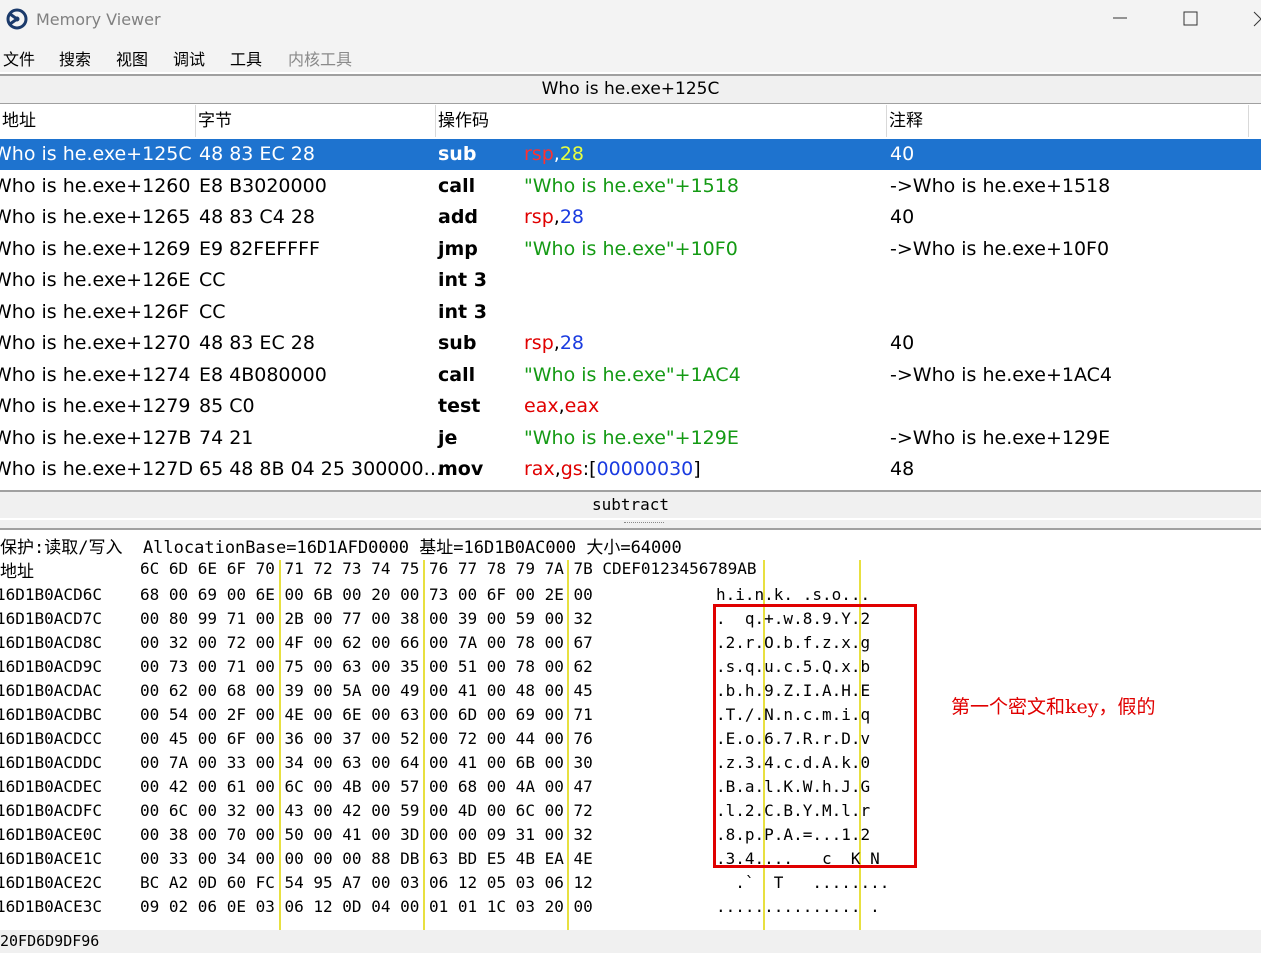 The width and height of the screenshot is (1261, 953). Describe the element at coordinates (1001, 374) in the screenshot. I see `disasm-comment: ->Who is he.exe+1AC4` at that location.